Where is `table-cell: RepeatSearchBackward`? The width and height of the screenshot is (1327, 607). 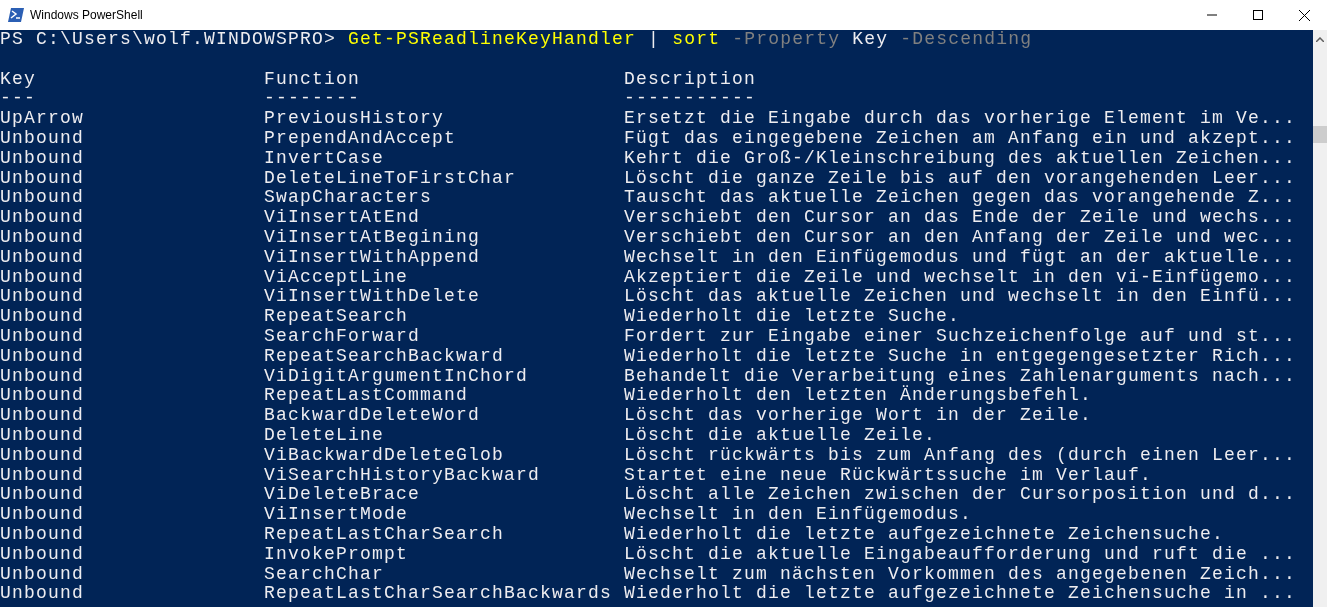 table-cell: RepeatSearchBackward is located at coordinates (384, 355).